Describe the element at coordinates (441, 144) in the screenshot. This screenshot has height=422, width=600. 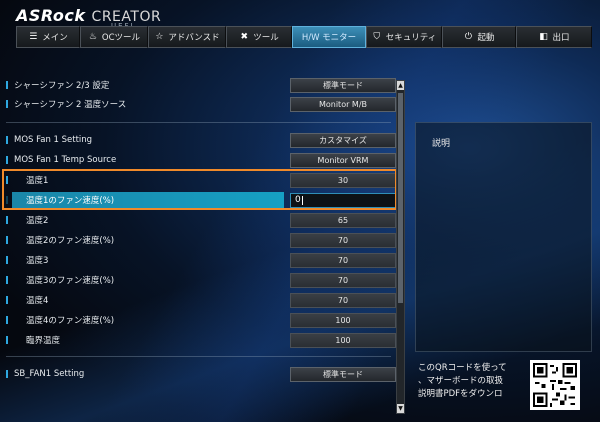
I see `description-title: 説明` at that location.